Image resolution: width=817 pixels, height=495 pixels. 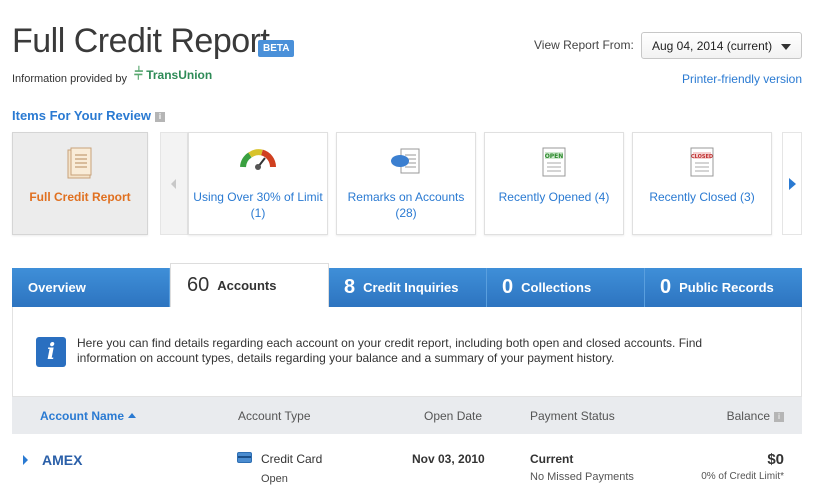 I want to click on closed-document-icon: CLOSED, so click(x=702, y=163).